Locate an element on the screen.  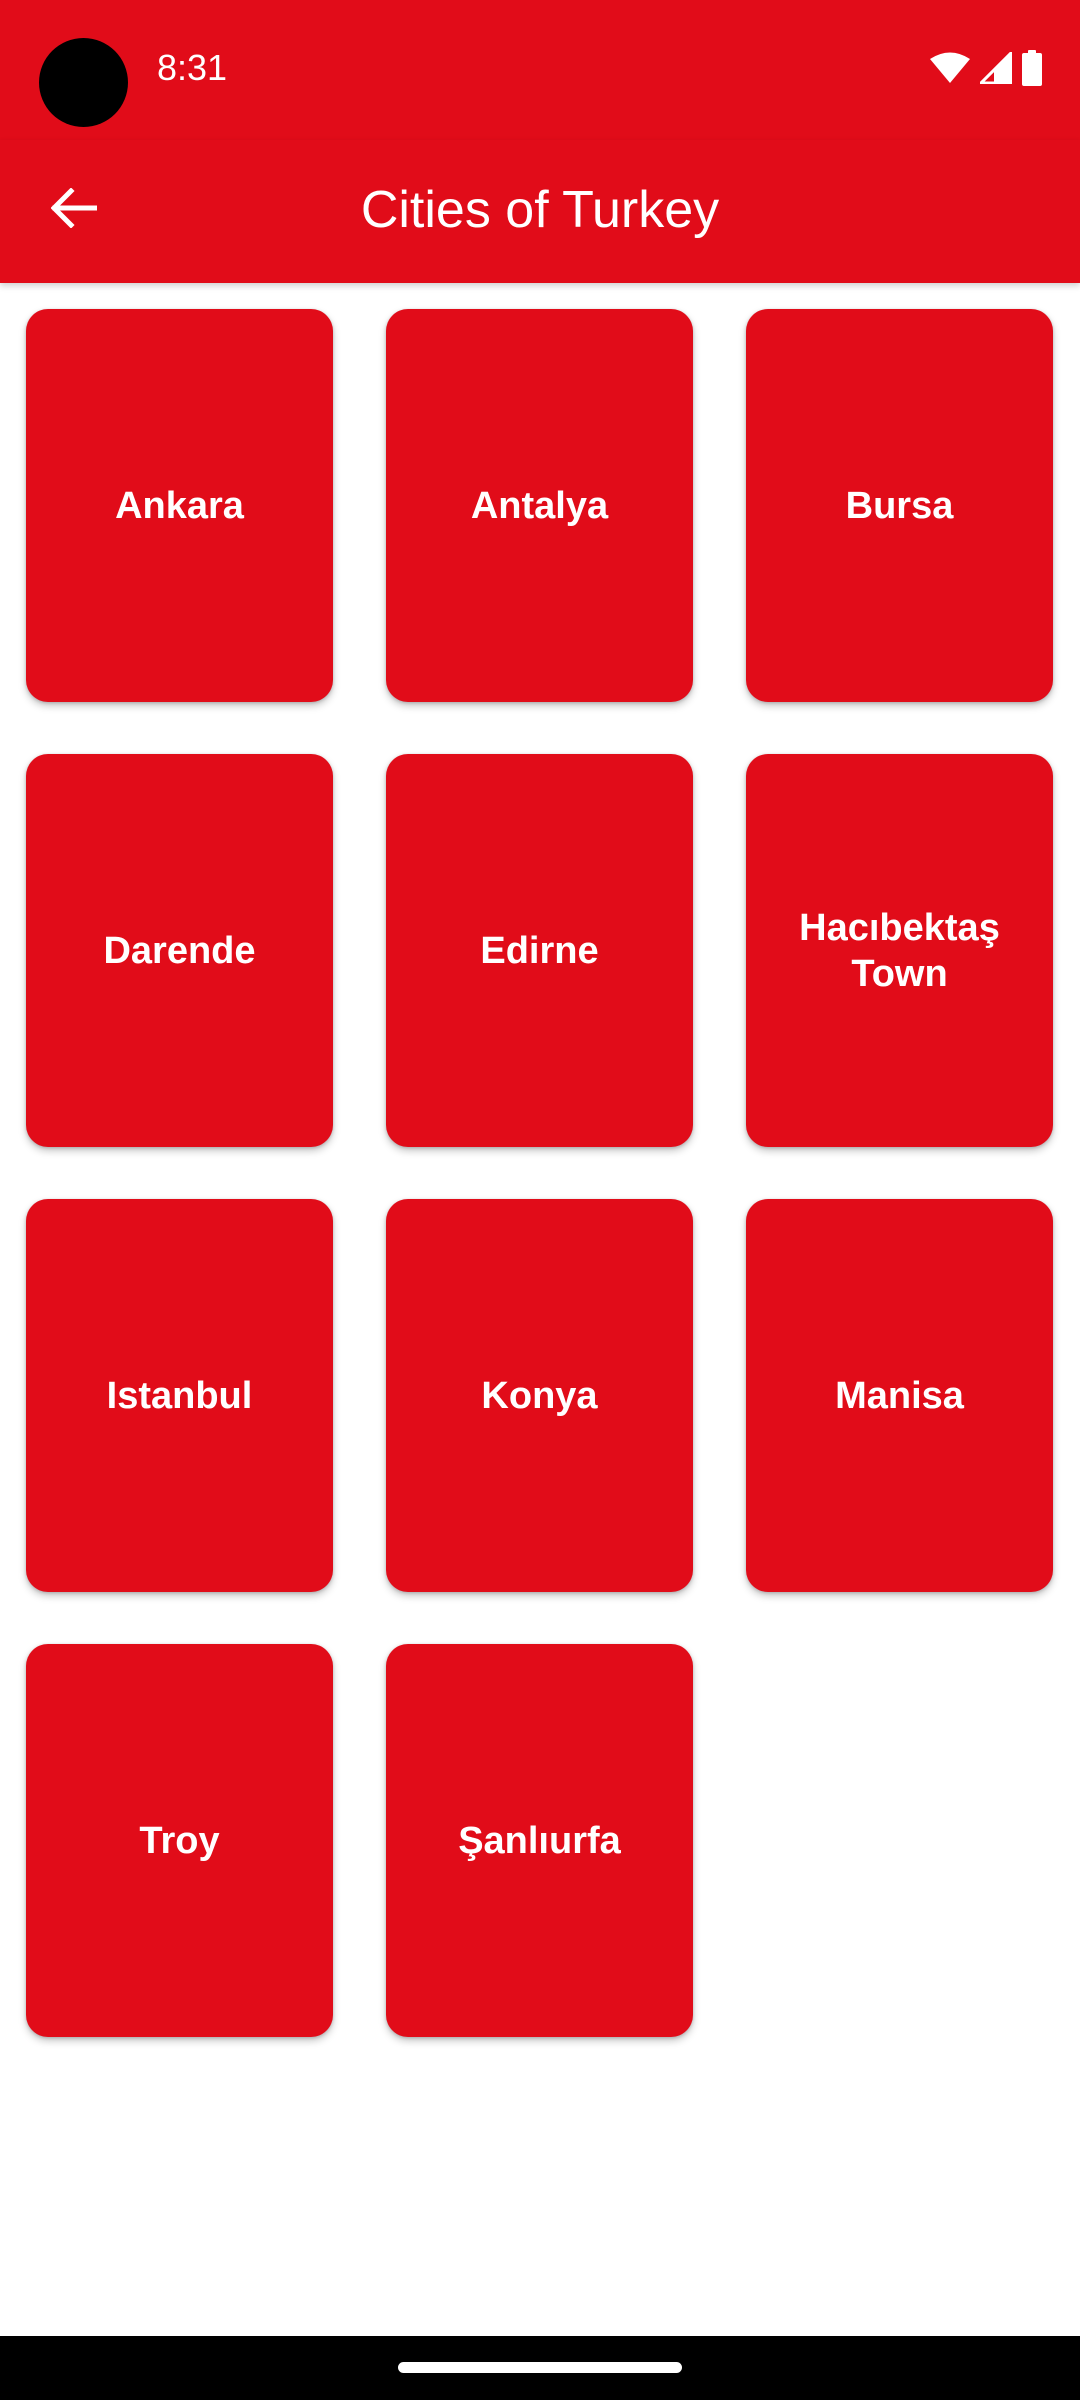
city-label: Troy is located at coordinates (179, 1840).